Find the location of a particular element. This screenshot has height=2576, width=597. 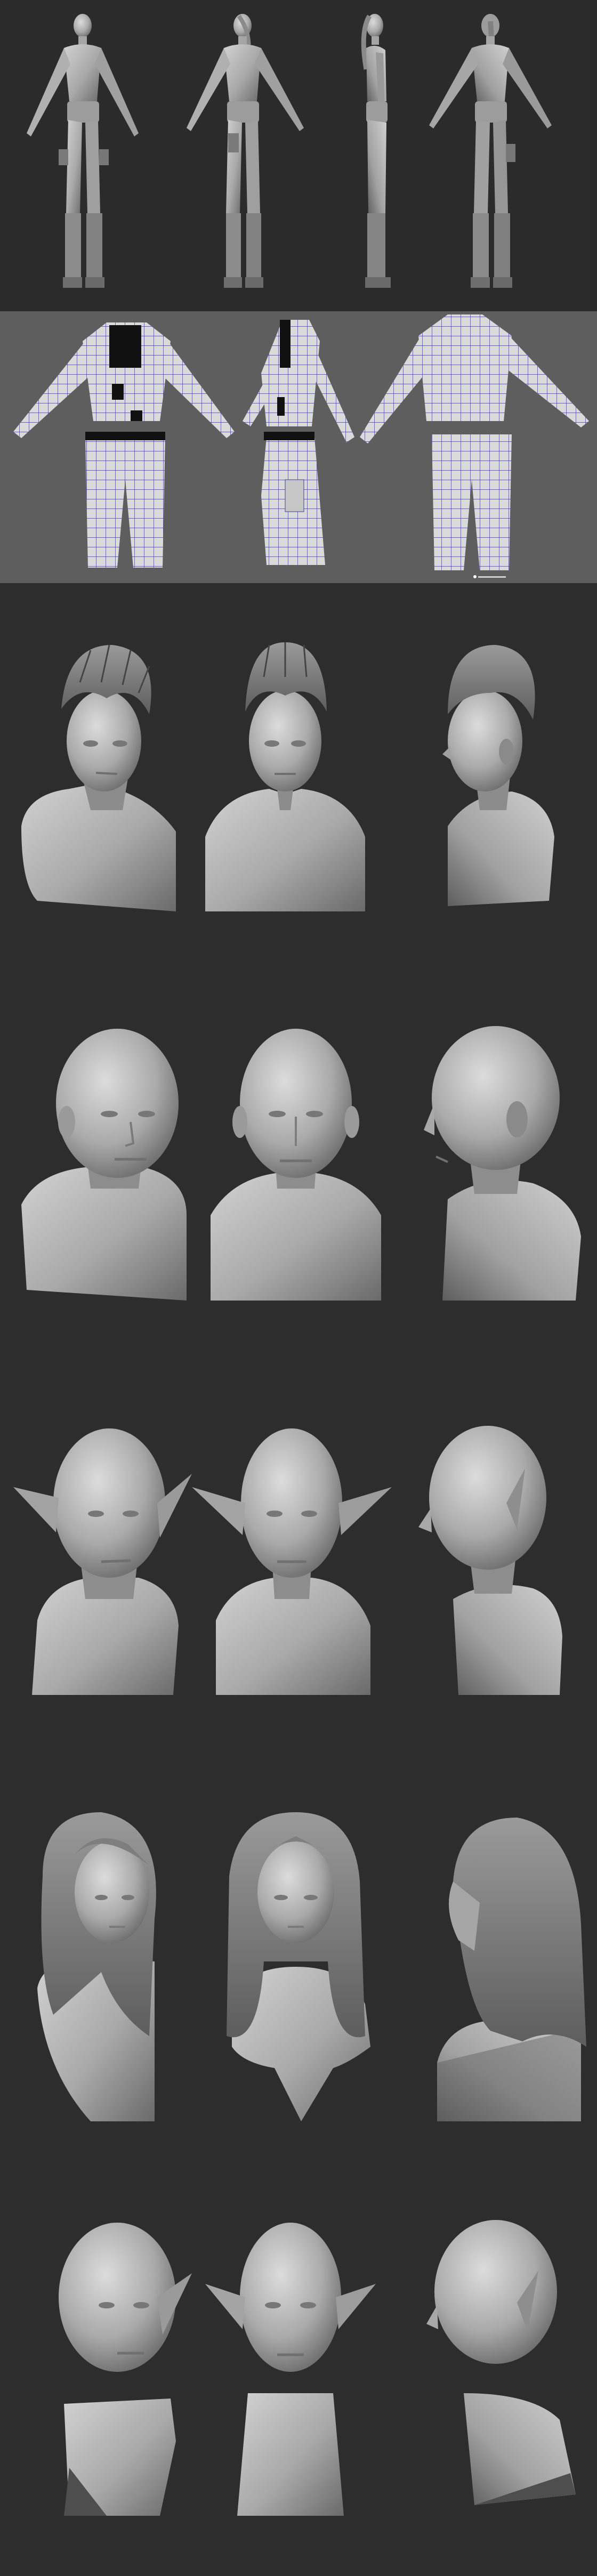

logo-mark-icon is located at coordinates (475, 577).